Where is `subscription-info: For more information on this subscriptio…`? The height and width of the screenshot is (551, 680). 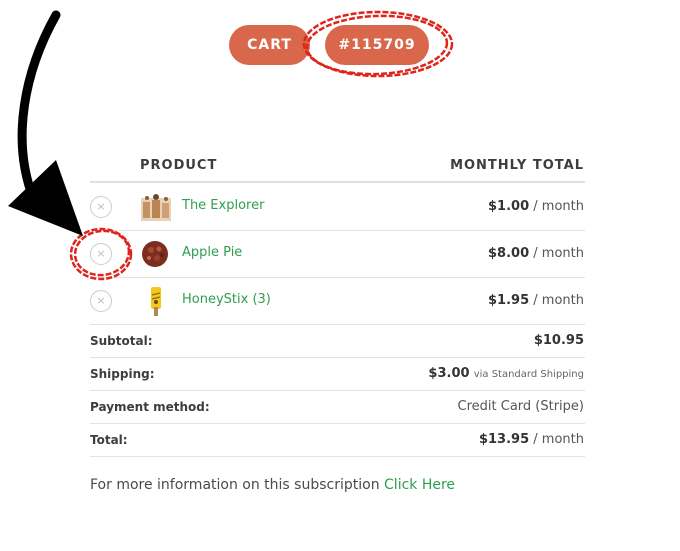
subscription-info: For more information on this subscriptio… is located at coordinates (272, 485).